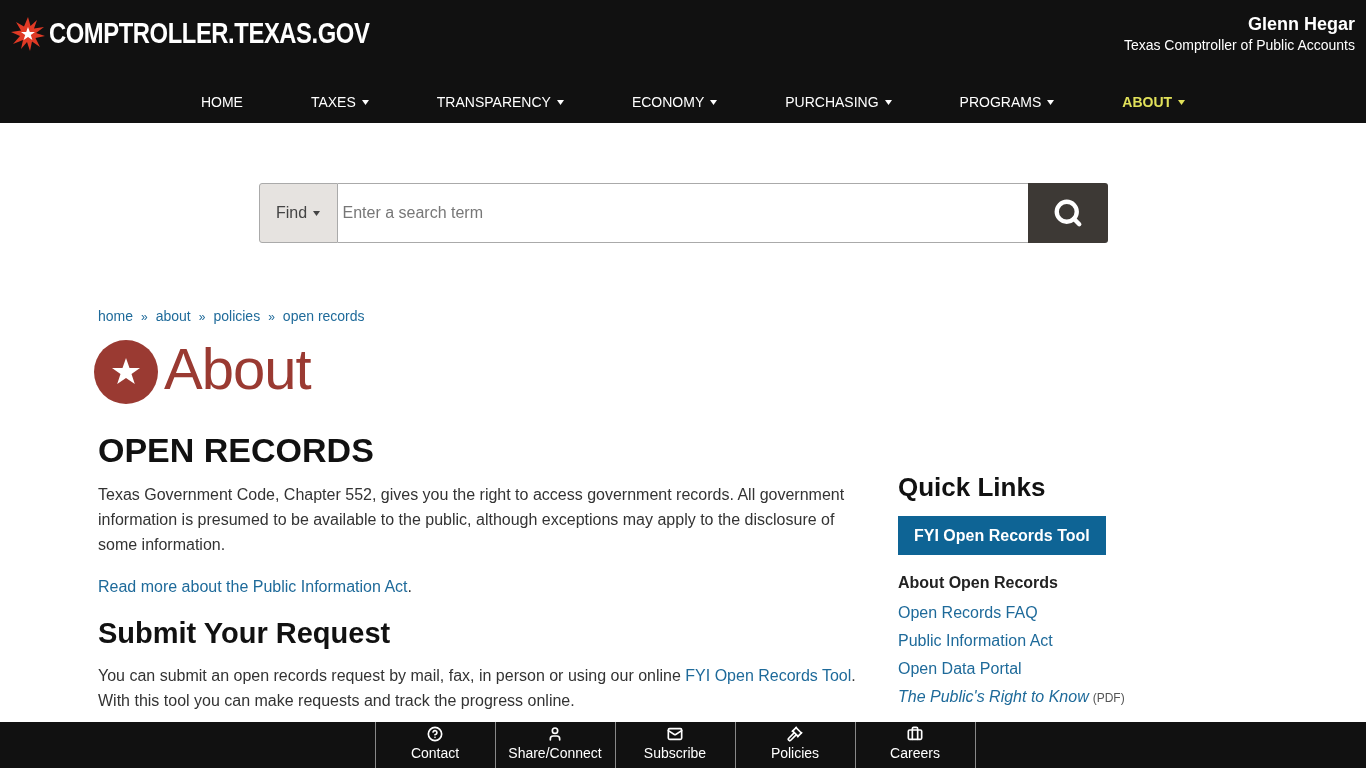  I want to click on official-title: Texas Comptroller of Public Accounts, so click(1239, 45).